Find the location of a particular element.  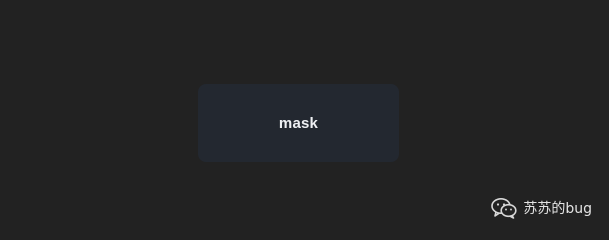

watermark-text: 苏苏的bug is located at coordinates (557, 209).